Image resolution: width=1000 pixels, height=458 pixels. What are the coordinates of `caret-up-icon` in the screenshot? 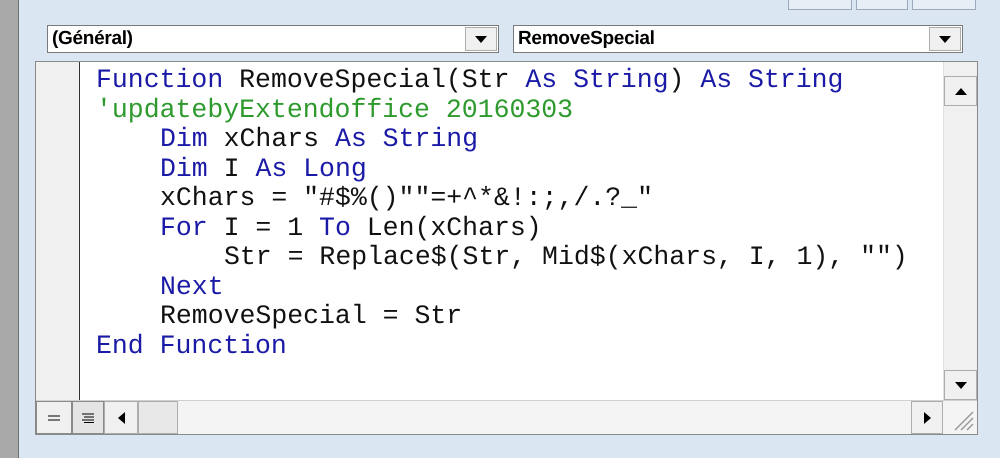 It's located at (960, 91).